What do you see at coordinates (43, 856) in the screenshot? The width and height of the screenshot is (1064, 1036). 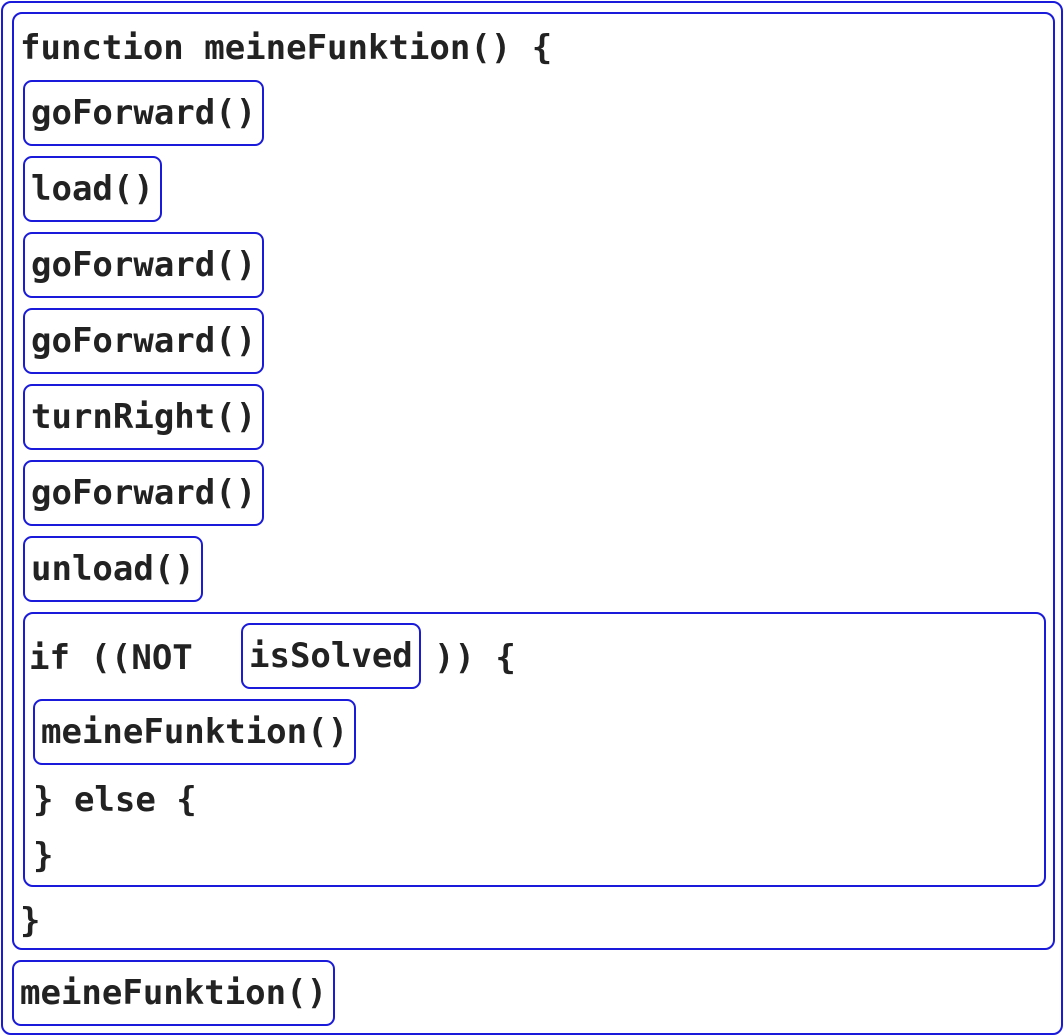 I see `if-end-brace: }` at bounding box center [43, 856].